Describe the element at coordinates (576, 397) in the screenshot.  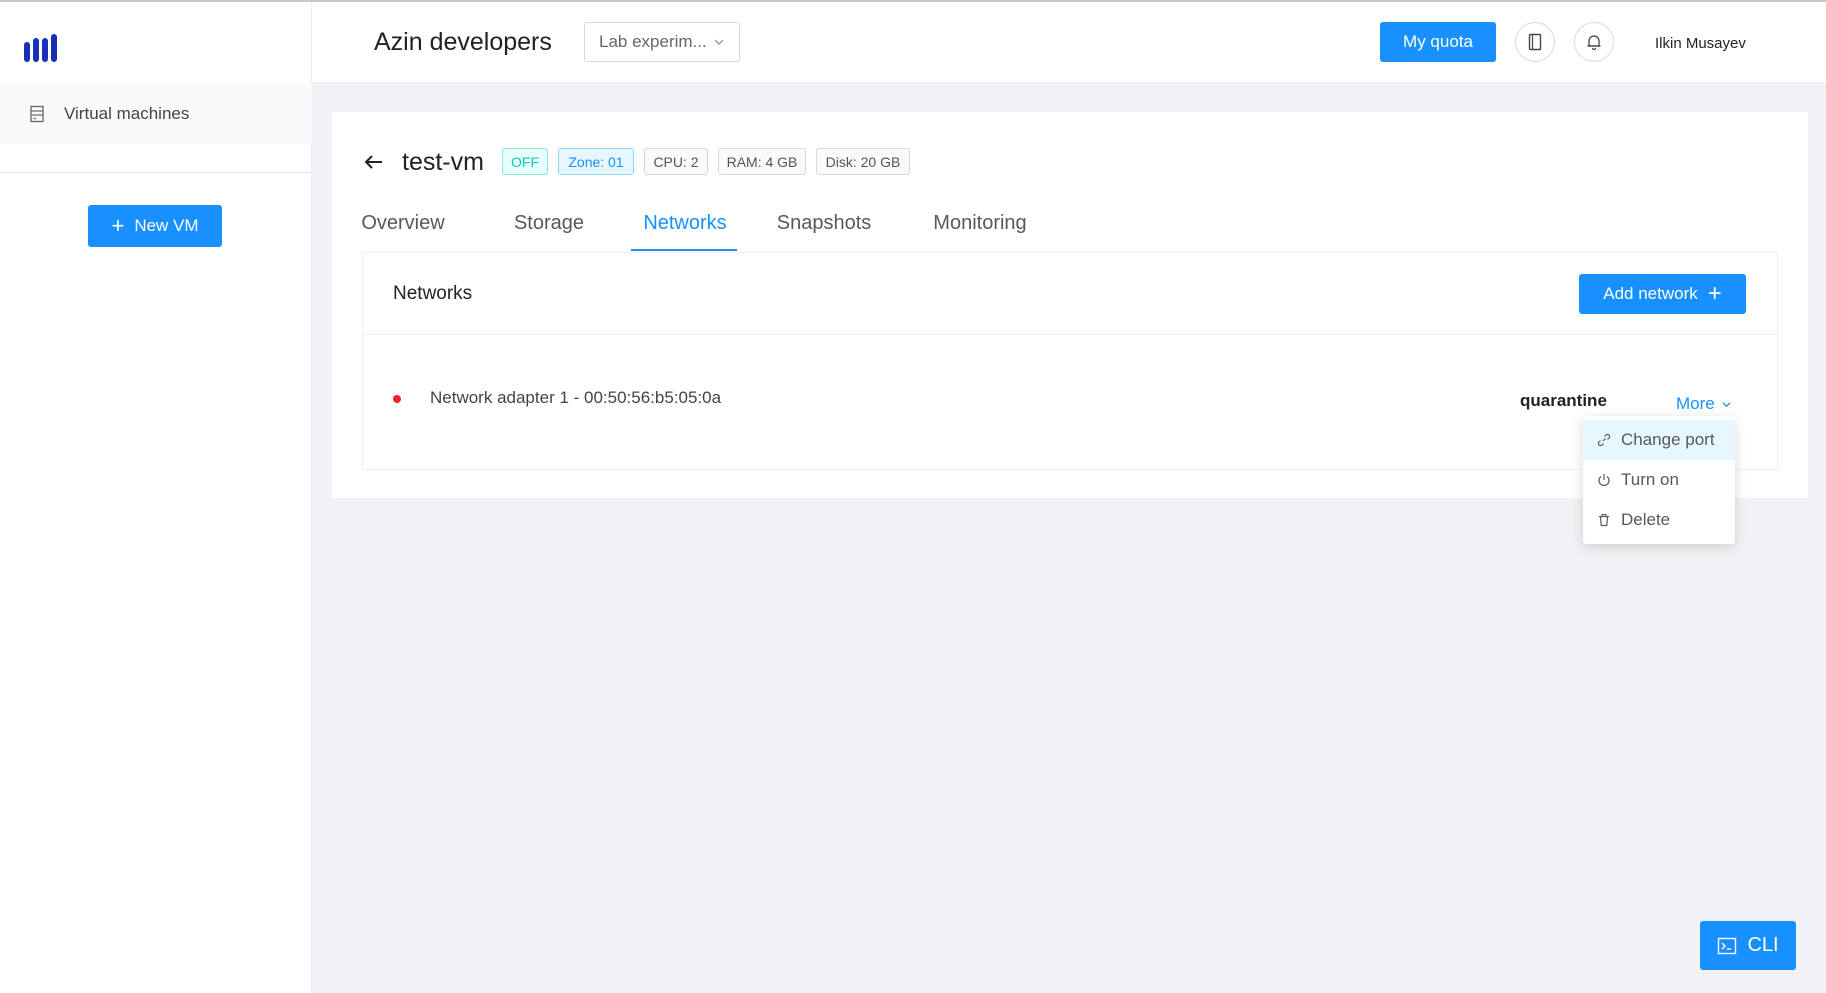
I see `adapter-label: Network adapter 1 - 00:50:56:b5:05:0a` at that location.